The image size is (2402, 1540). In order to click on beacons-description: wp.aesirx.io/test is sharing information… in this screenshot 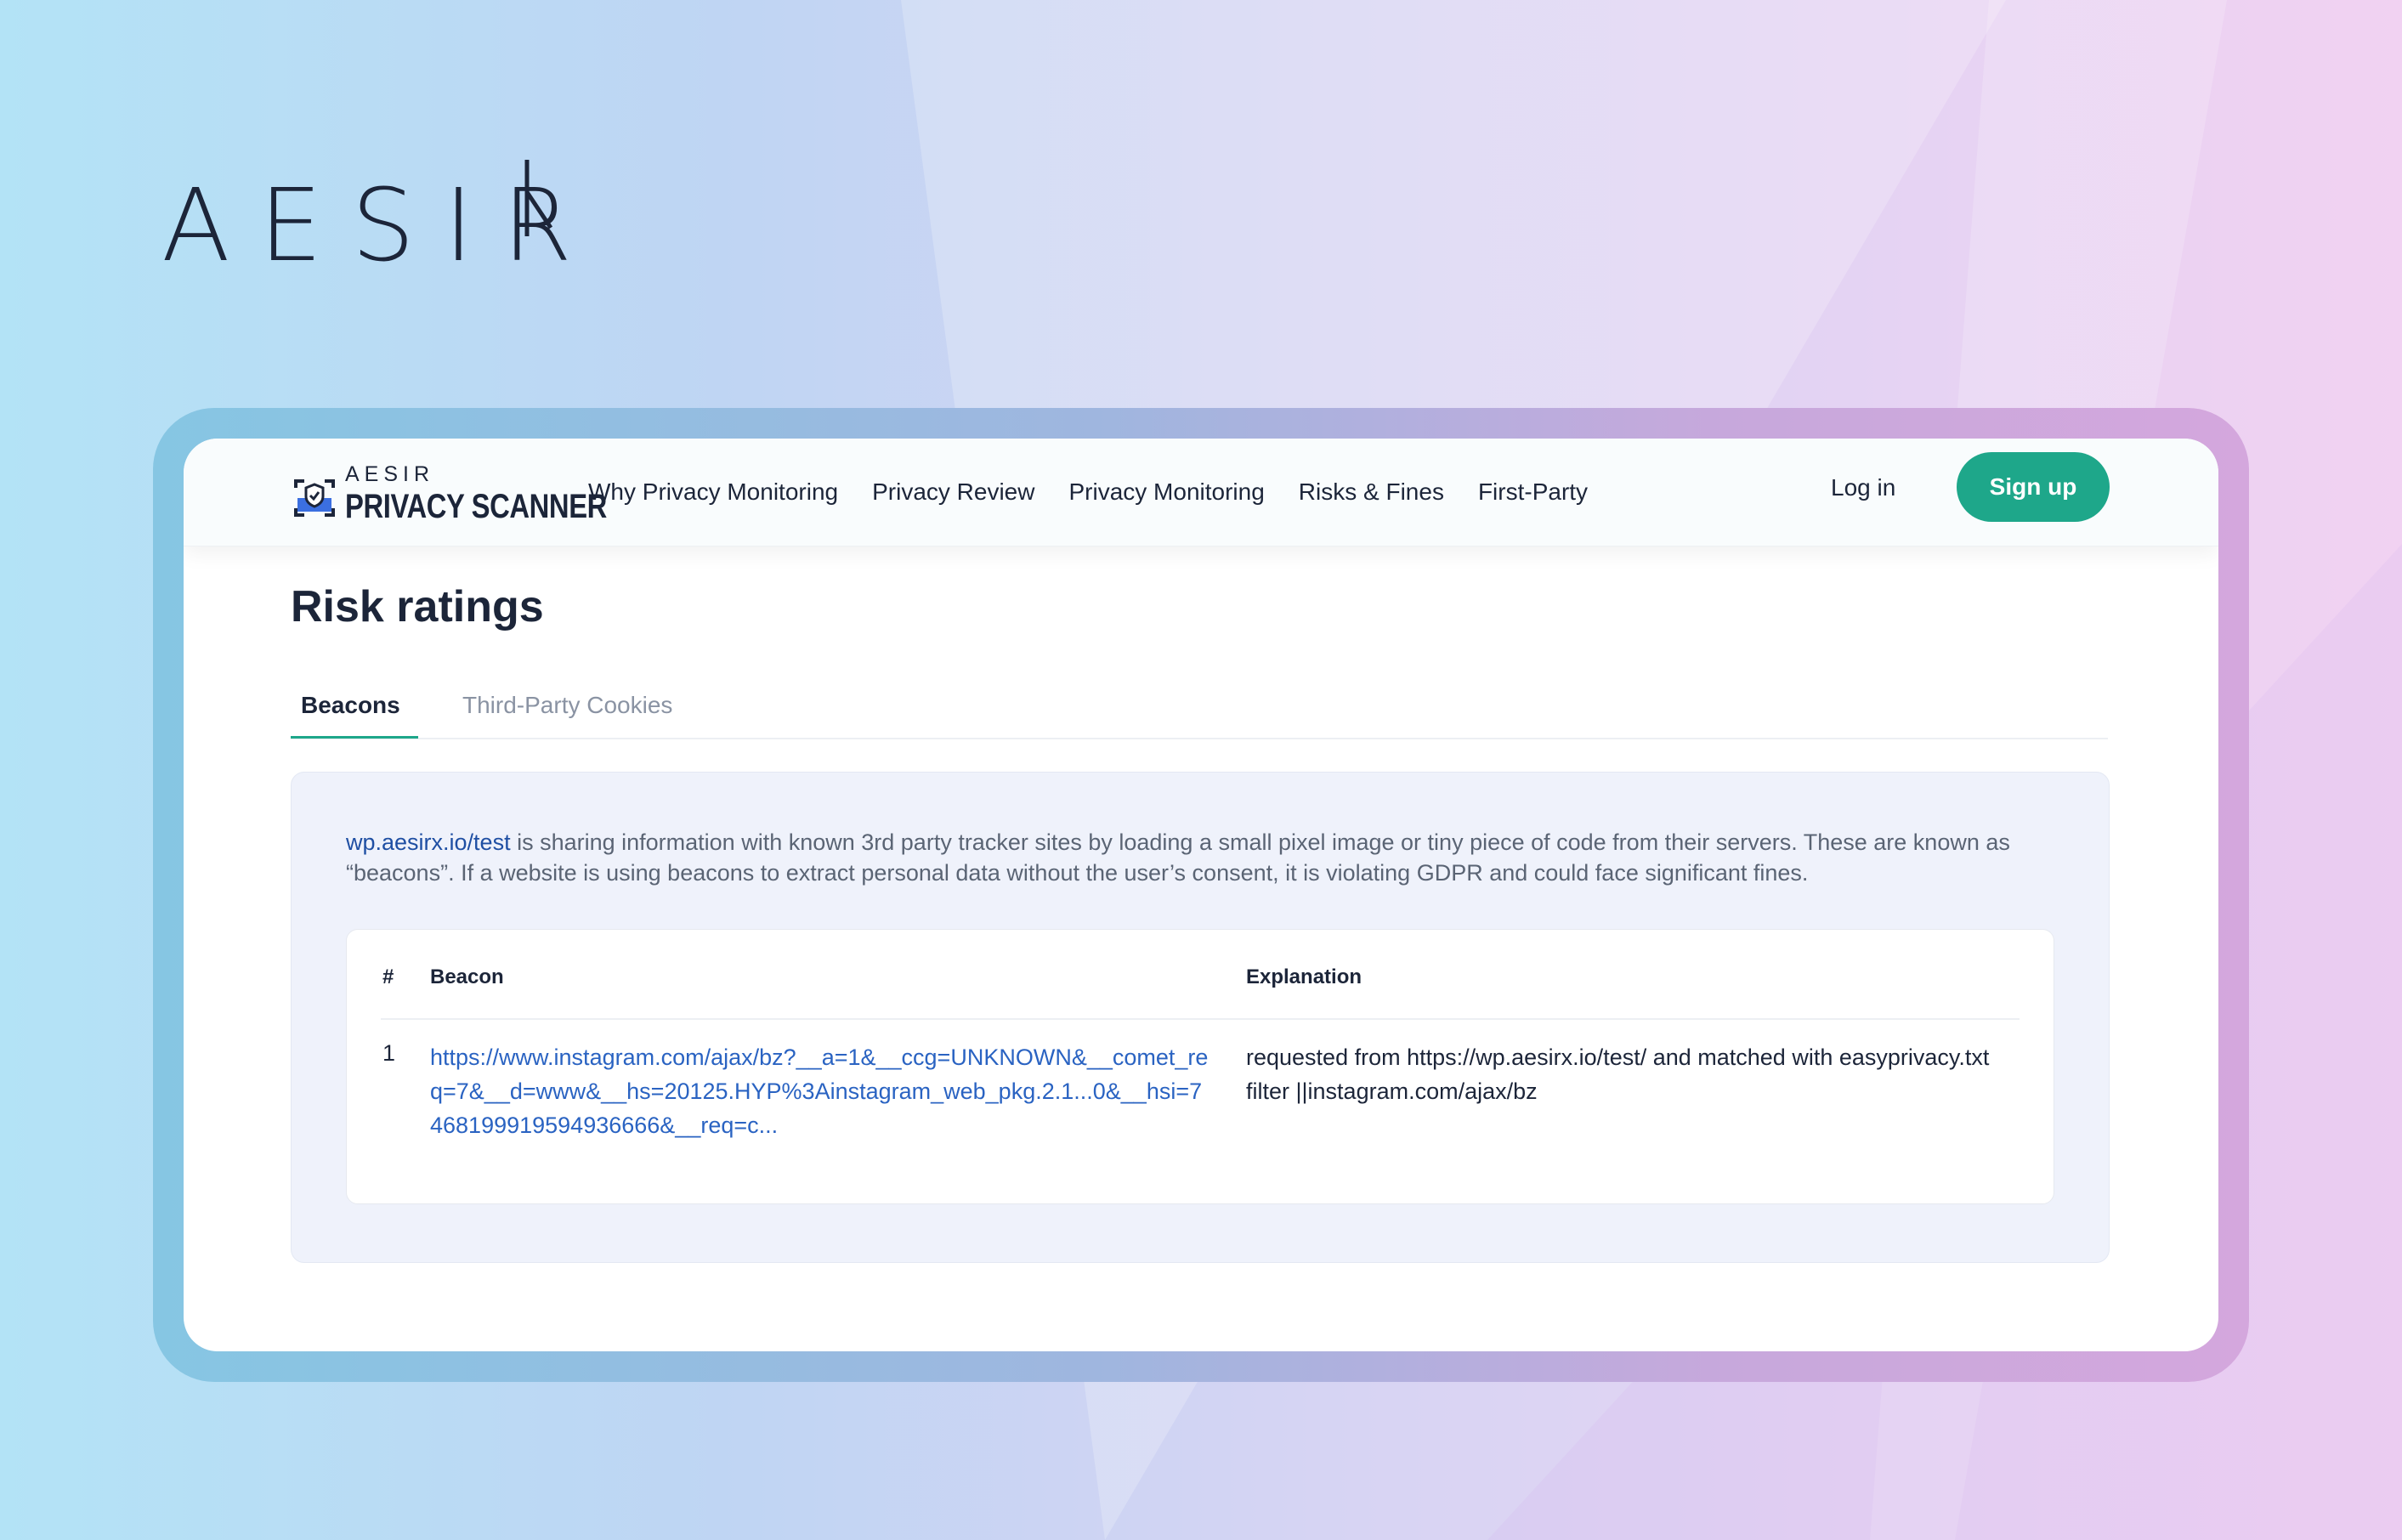, I will do `click(1179, 857)`.